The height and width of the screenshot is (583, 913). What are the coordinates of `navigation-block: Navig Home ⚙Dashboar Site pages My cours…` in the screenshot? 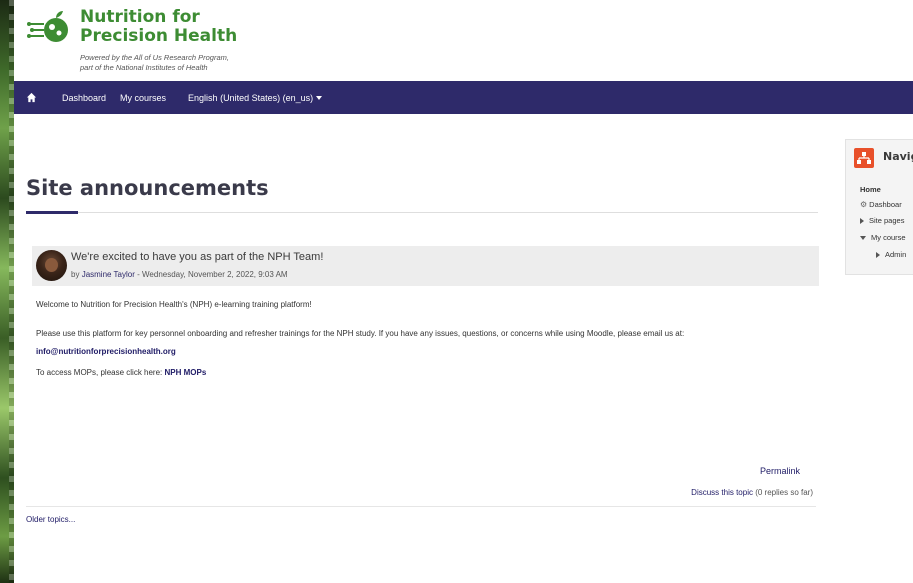 It's located at (879, 207).